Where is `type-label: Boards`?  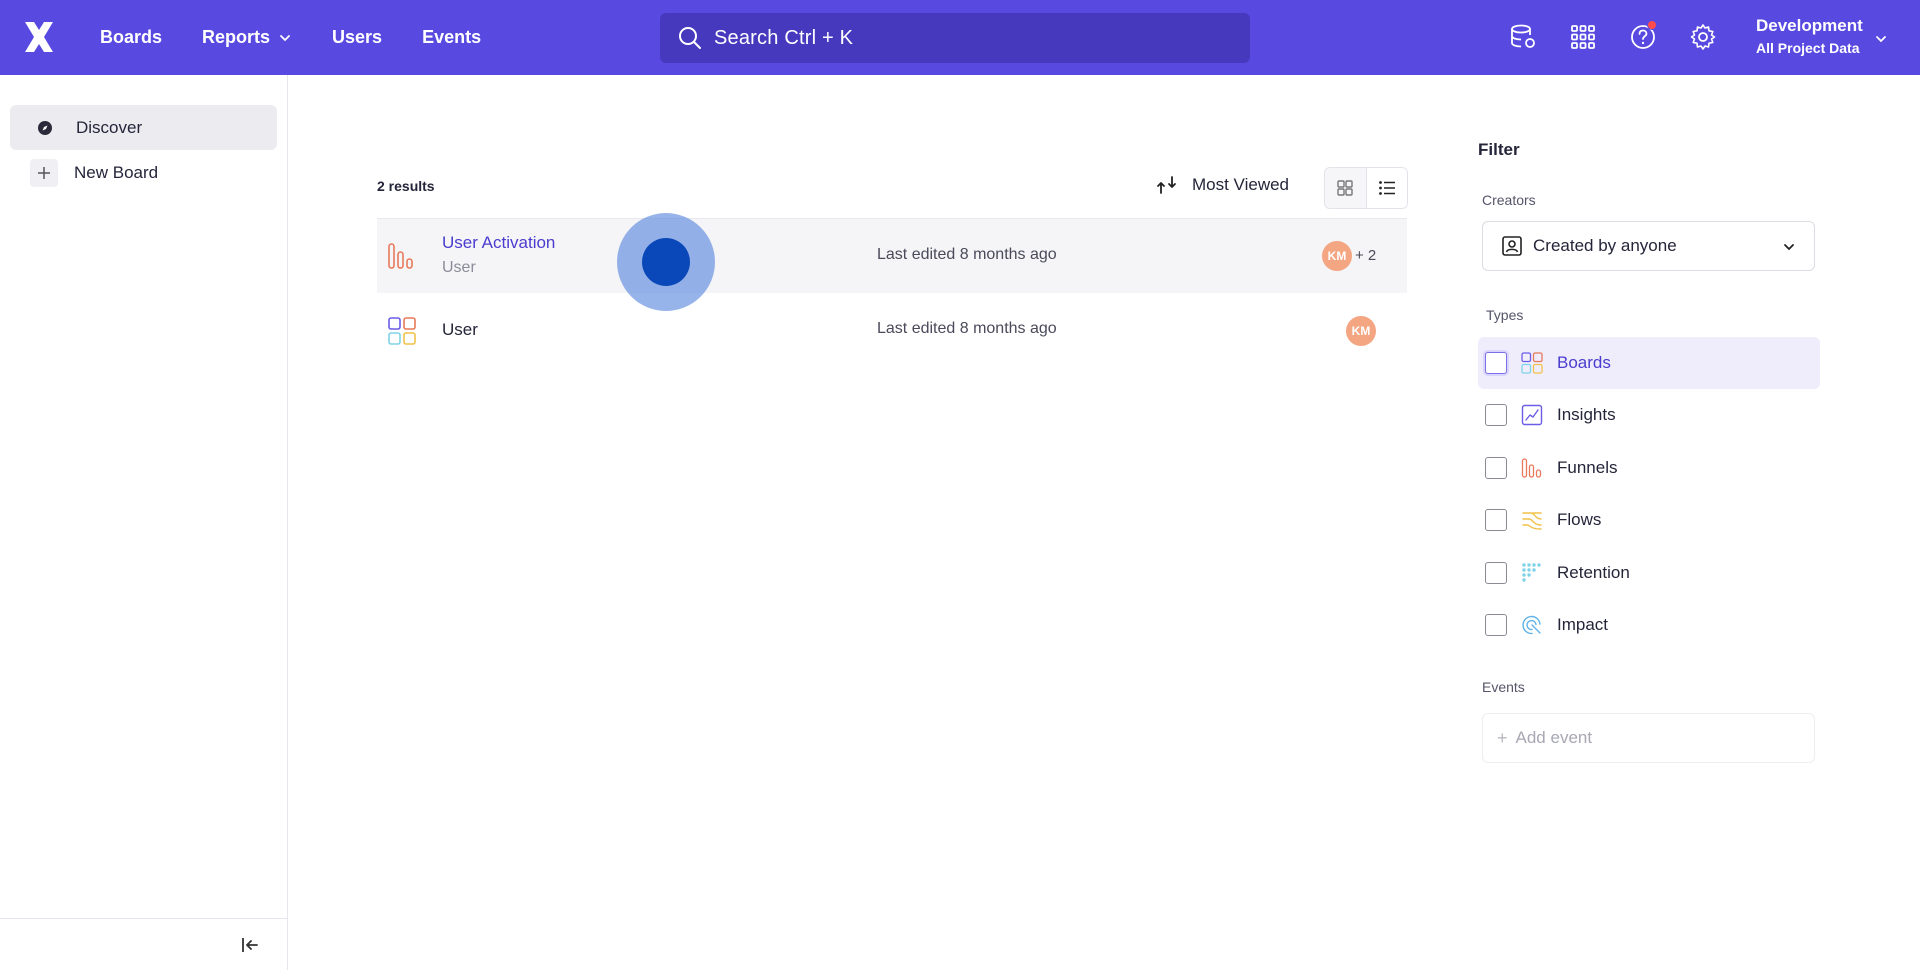 type-label: Boards is located at coordinates (1584, 362).